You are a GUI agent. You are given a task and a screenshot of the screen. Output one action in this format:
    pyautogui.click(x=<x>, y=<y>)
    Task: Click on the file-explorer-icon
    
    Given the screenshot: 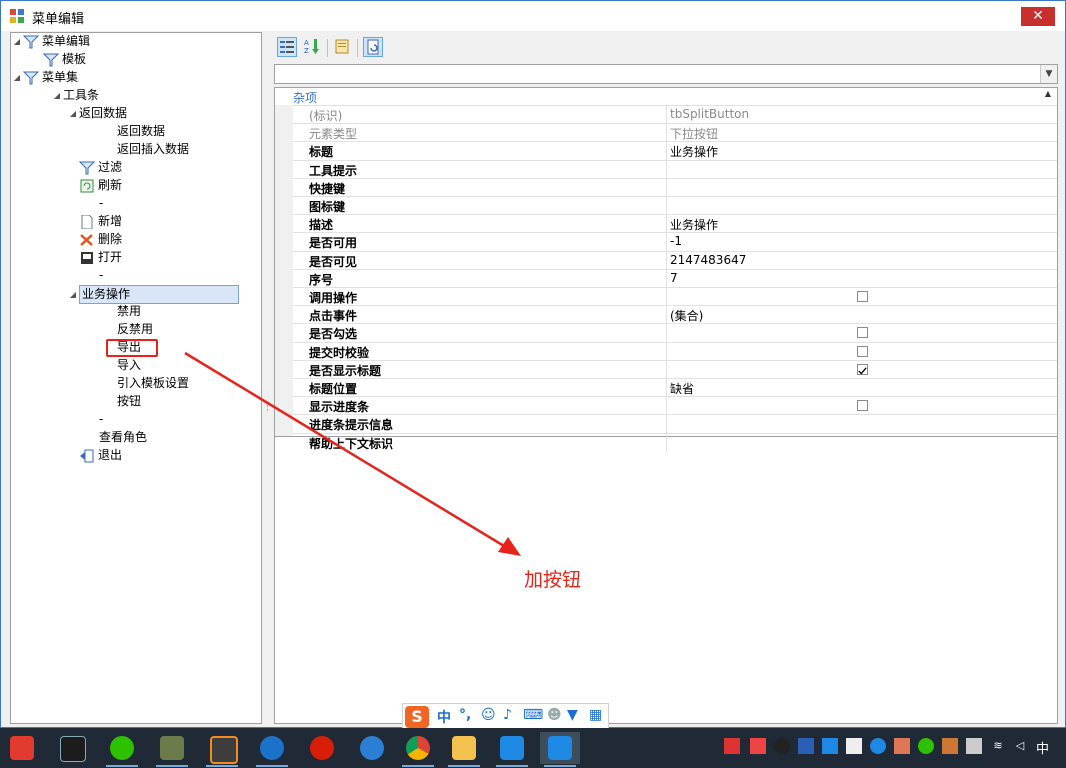 What is the action you would take?
    pyautogui.click(x=464, y=749)
    